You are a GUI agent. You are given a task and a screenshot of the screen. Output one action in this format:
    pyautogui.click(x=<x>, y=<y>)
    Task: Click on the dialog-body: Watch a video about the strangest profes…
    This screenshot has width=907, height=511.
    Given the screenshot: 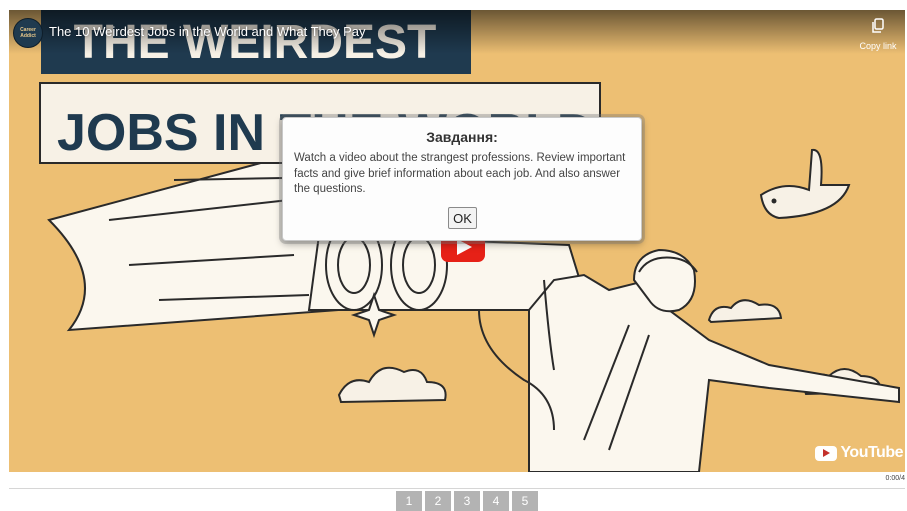 What is the action you would take?
    pyautogui.click(x=460, y=173)
    